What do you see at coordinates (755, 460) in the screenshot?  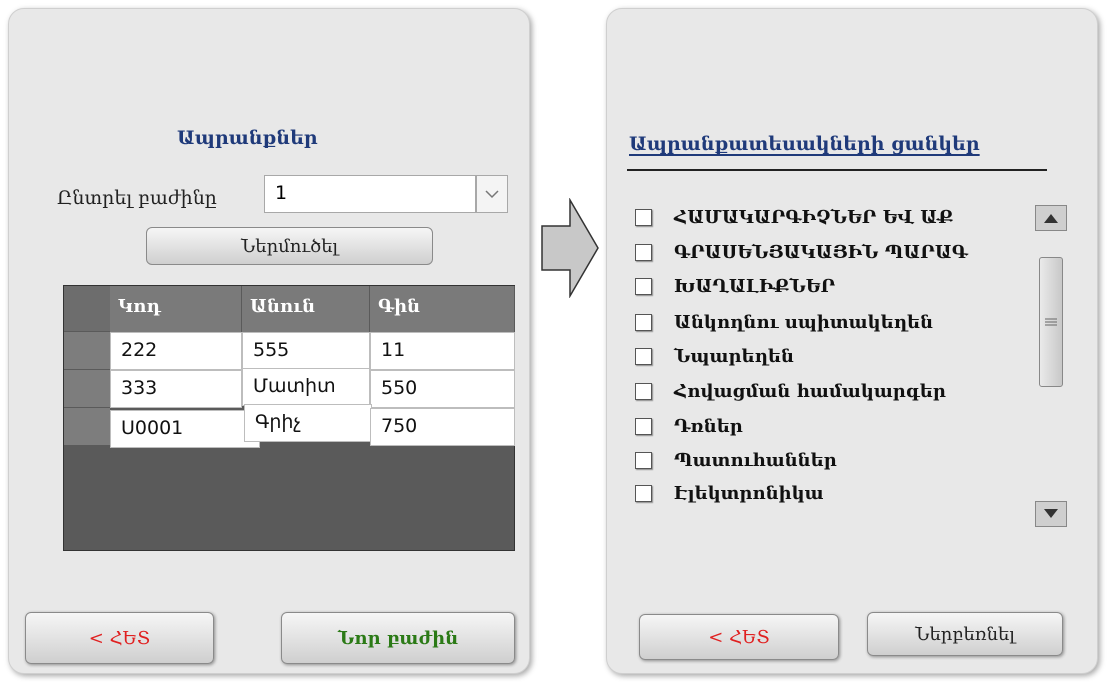 I see `category-label: Պատուհաններ` at bounding box center [755, 460].